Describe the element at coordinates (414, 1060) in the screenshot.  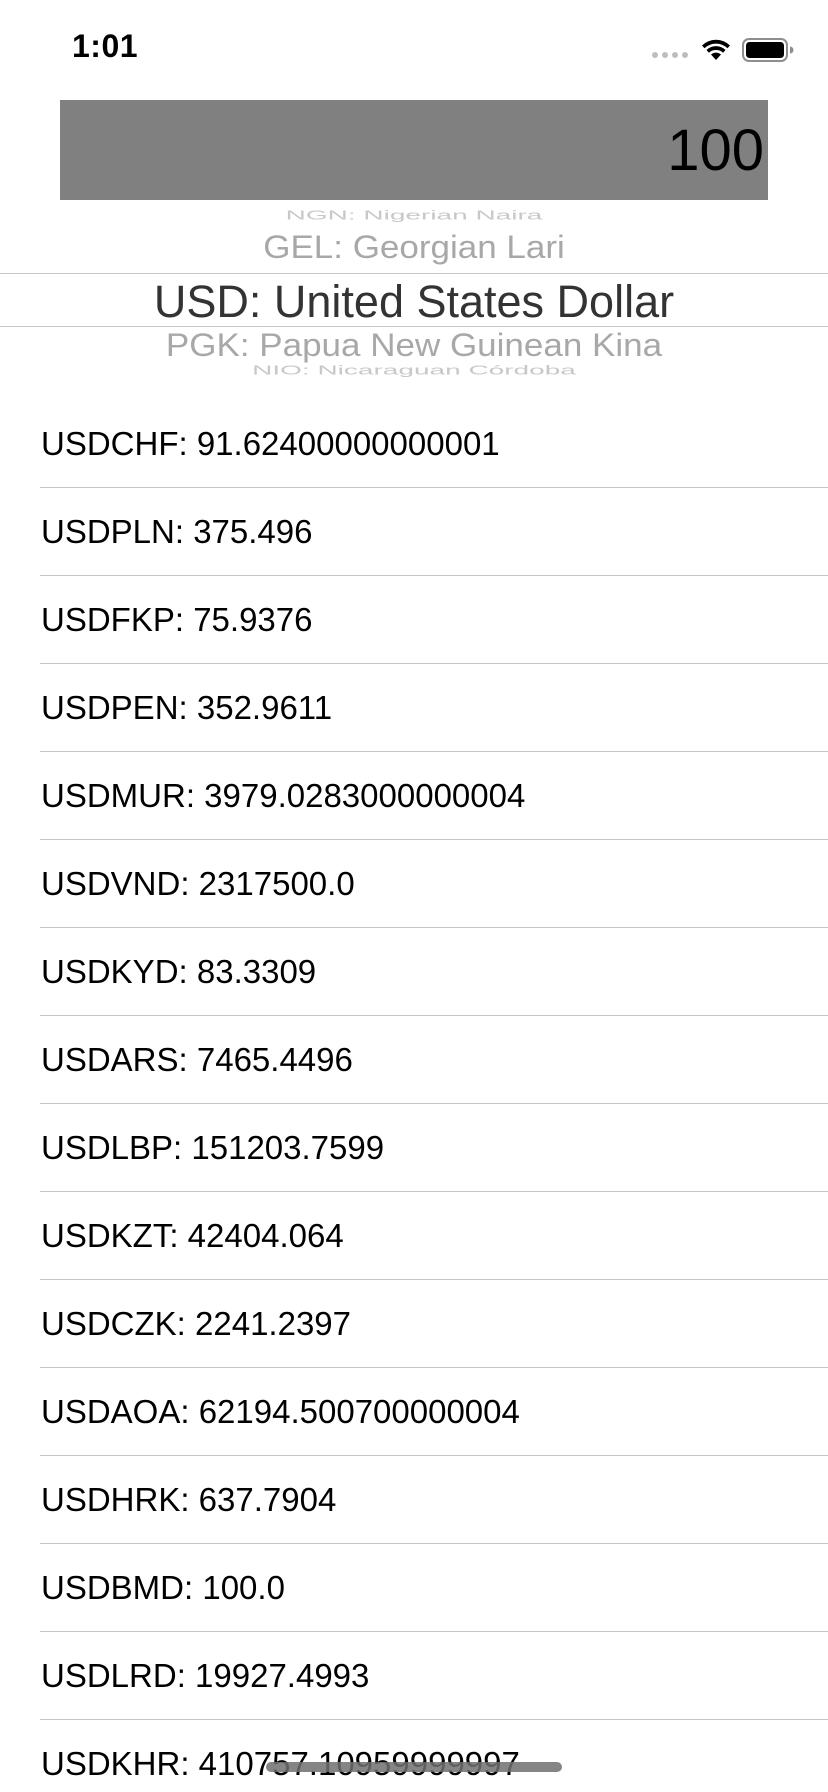
I see `rate-row: USDARS: 7465.4496` at that location.